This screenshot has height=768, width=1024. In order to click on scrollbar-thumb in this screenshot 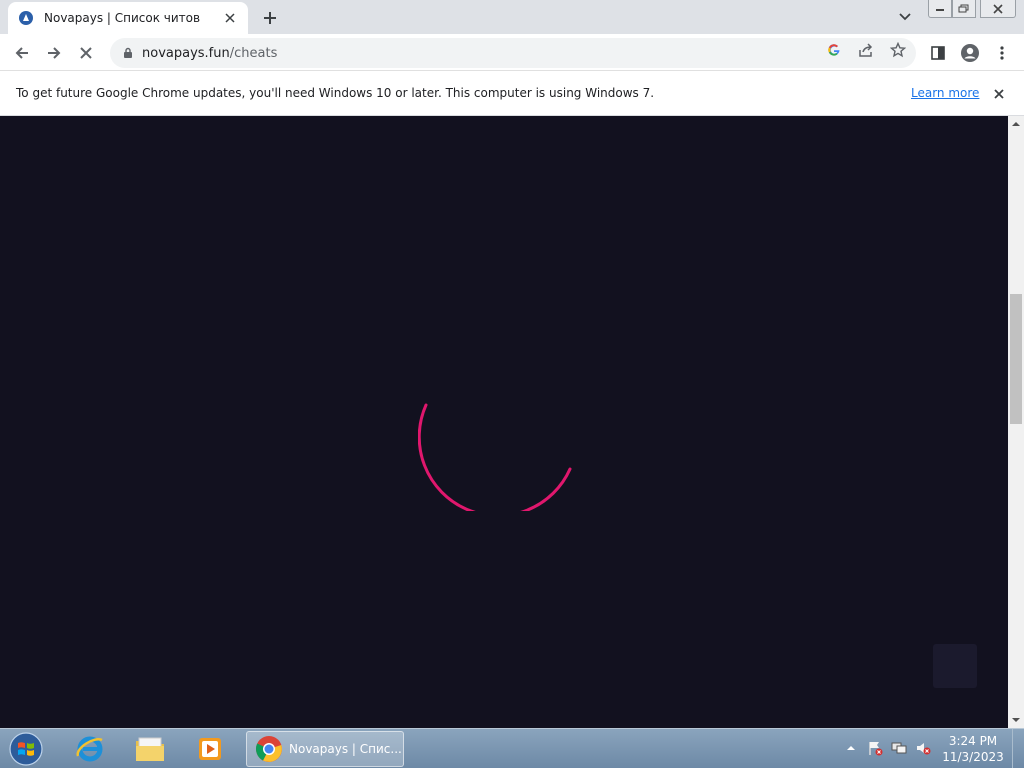, I will do `click(1016, 359)`.